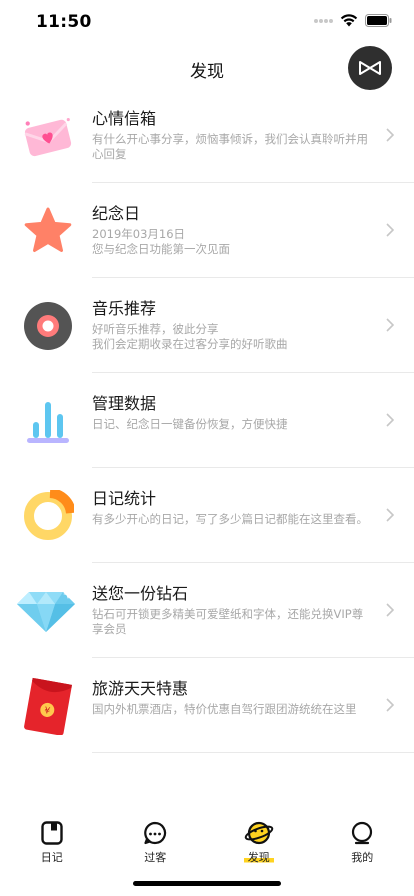 Image resolution: width=414 pixels, height=896 pixels. I want to click on tab-bar: 日记 过客 发现 我的, so click(207, 842).